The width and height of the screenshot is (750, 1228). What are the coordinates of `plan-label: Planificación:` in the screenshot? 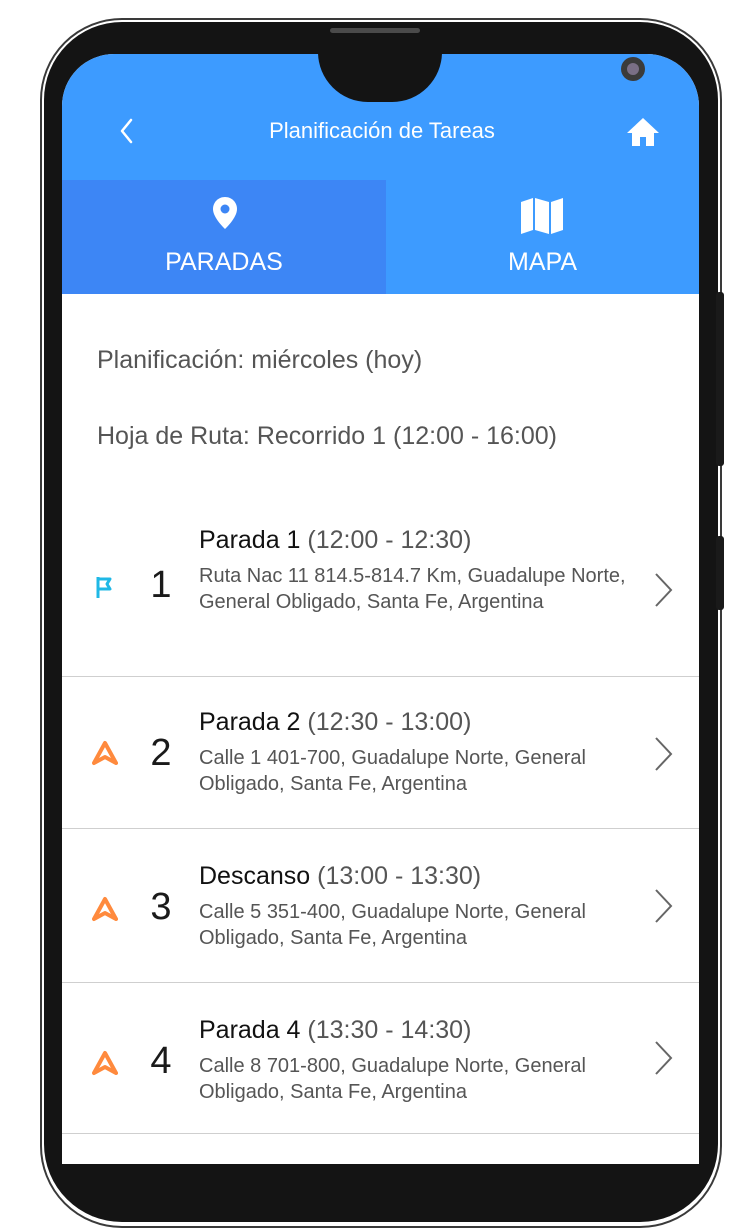 It's located at (171, 360).